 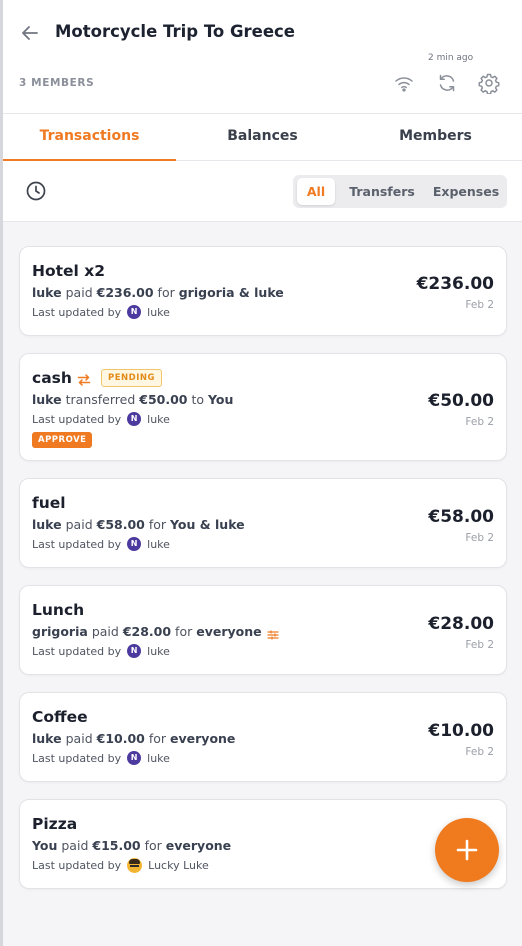 What do you see at coordinates (382, 191) in the screenshot?
I see `filter-transfers: Transfers` at bounding box center [382, 191].